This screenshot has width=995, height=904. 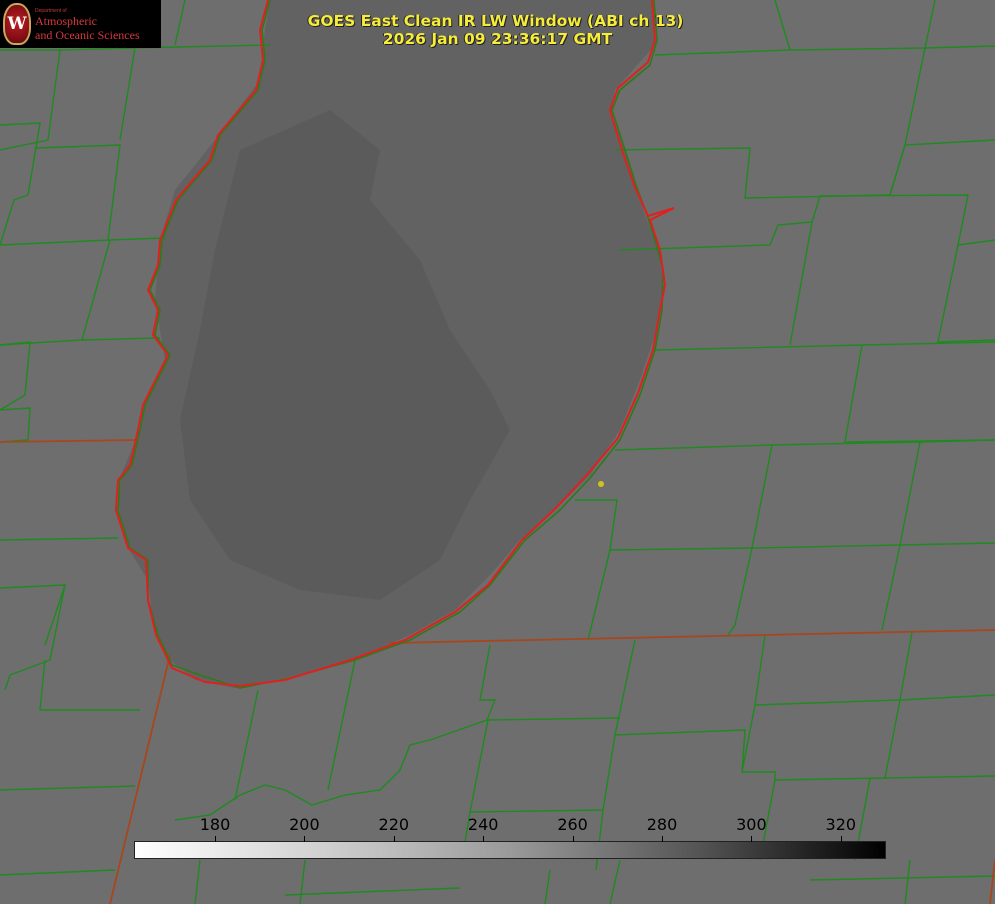 What do you see at coordinates (495, 21) in the screenshot?
I see `image-title: GOES East Clean IR LW Window (ABI ch 13)` at bounding box center [495, 21].